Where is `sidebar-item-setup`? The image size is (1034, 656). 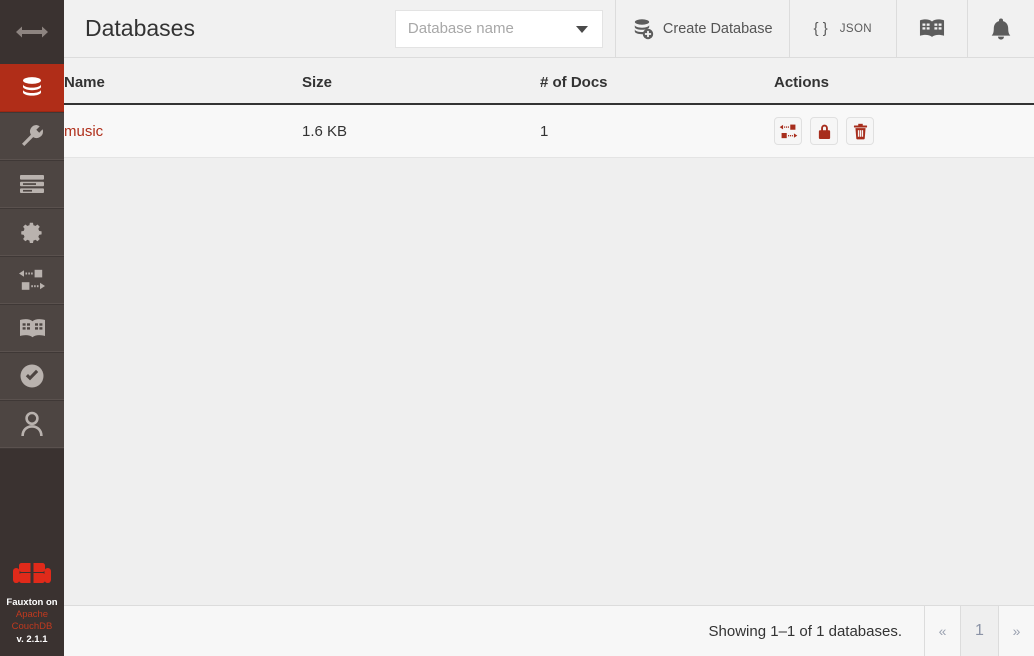 sidebar-item-setup is located at coordinates (32, 136).